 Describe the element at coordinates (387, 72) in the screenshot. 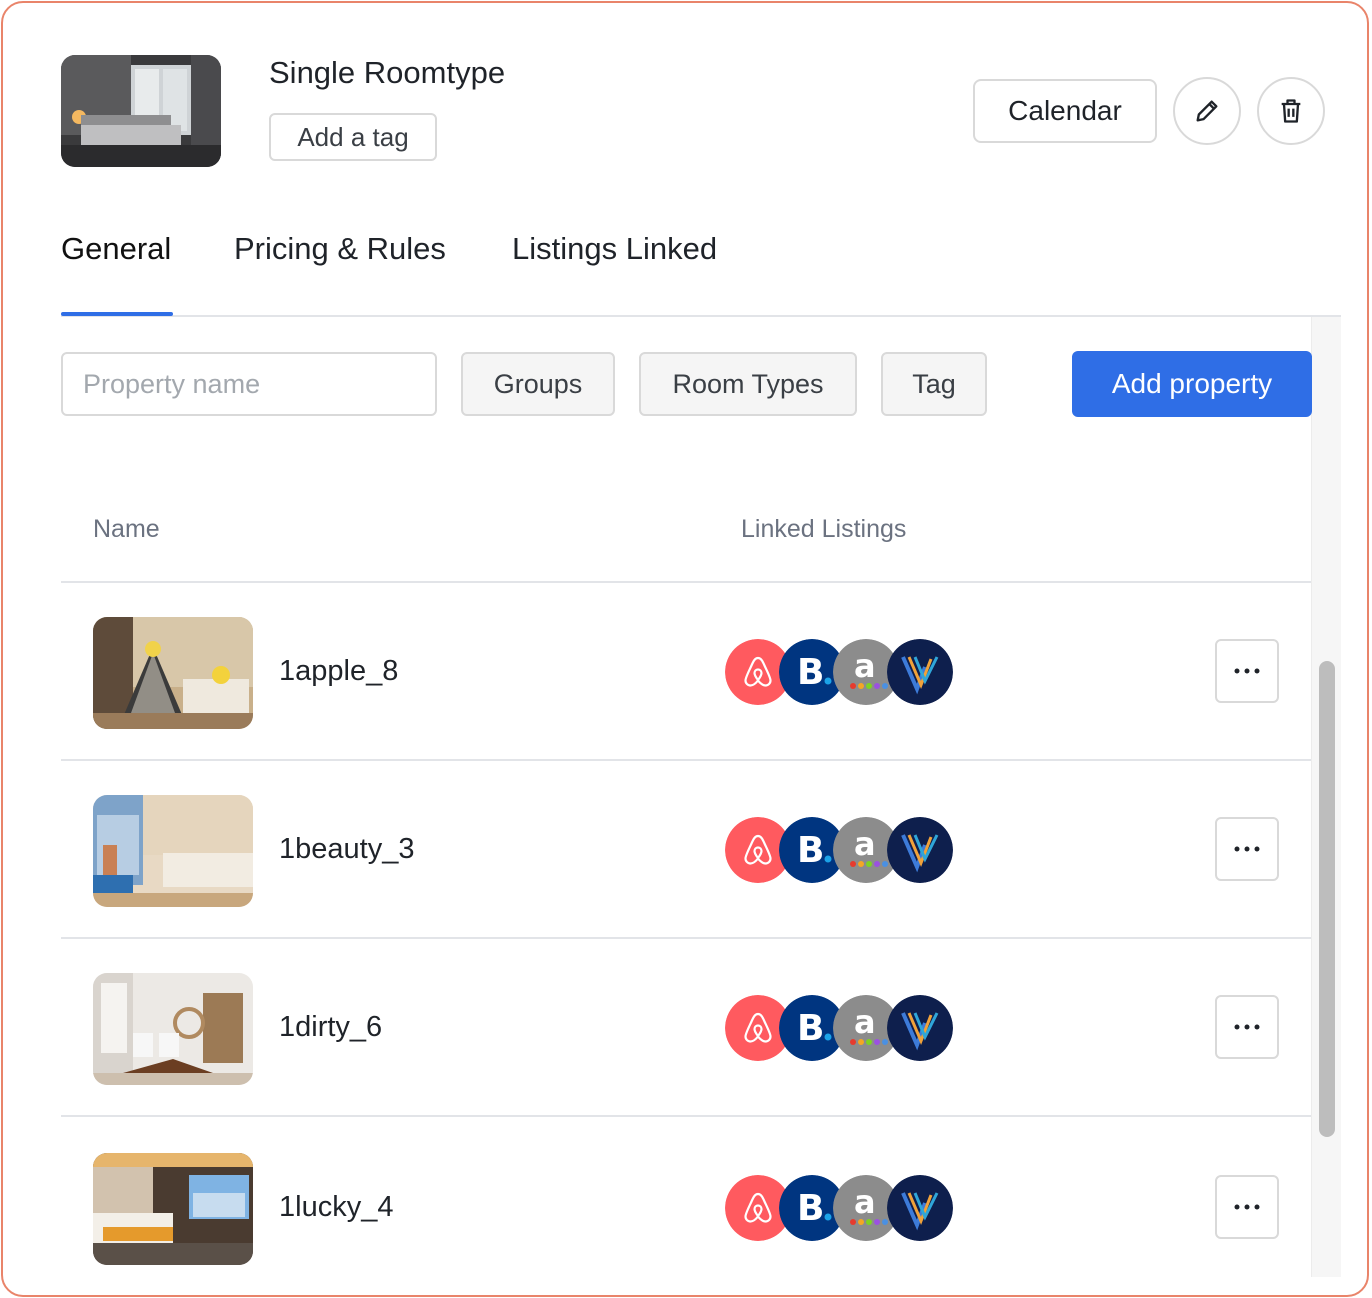

I see `page-title: Single Roomtype` at that location.